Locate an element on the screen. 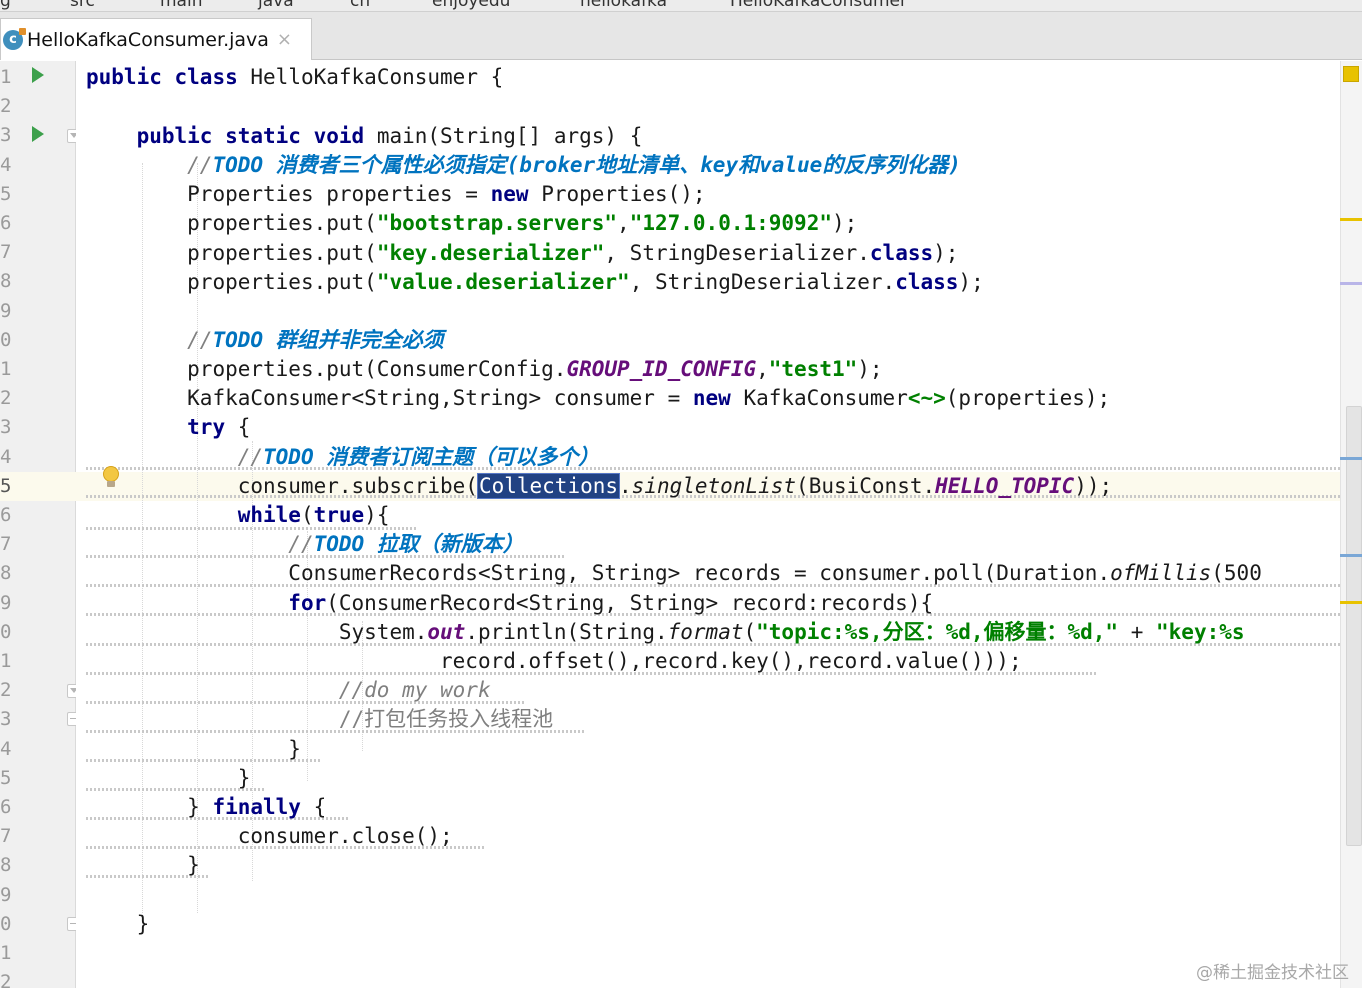 The width and height of the screenshot is (1362, 988). code-line: try { is located at coordinates (219, 427).